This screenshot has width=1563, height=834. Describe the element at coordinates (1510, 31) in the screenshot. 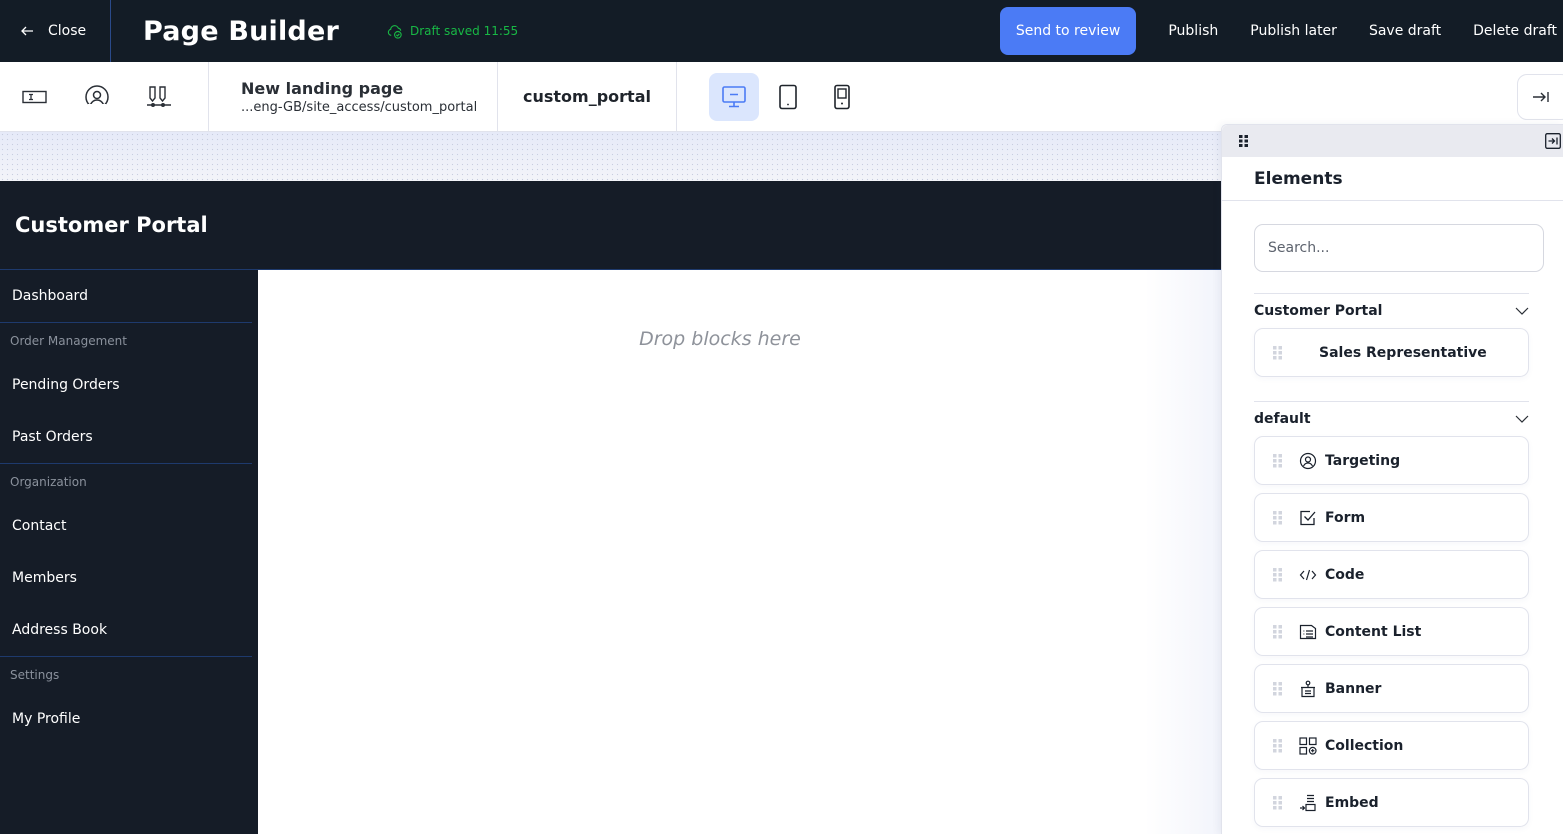

I see `delete-draft-button: Delete draft` at that location.